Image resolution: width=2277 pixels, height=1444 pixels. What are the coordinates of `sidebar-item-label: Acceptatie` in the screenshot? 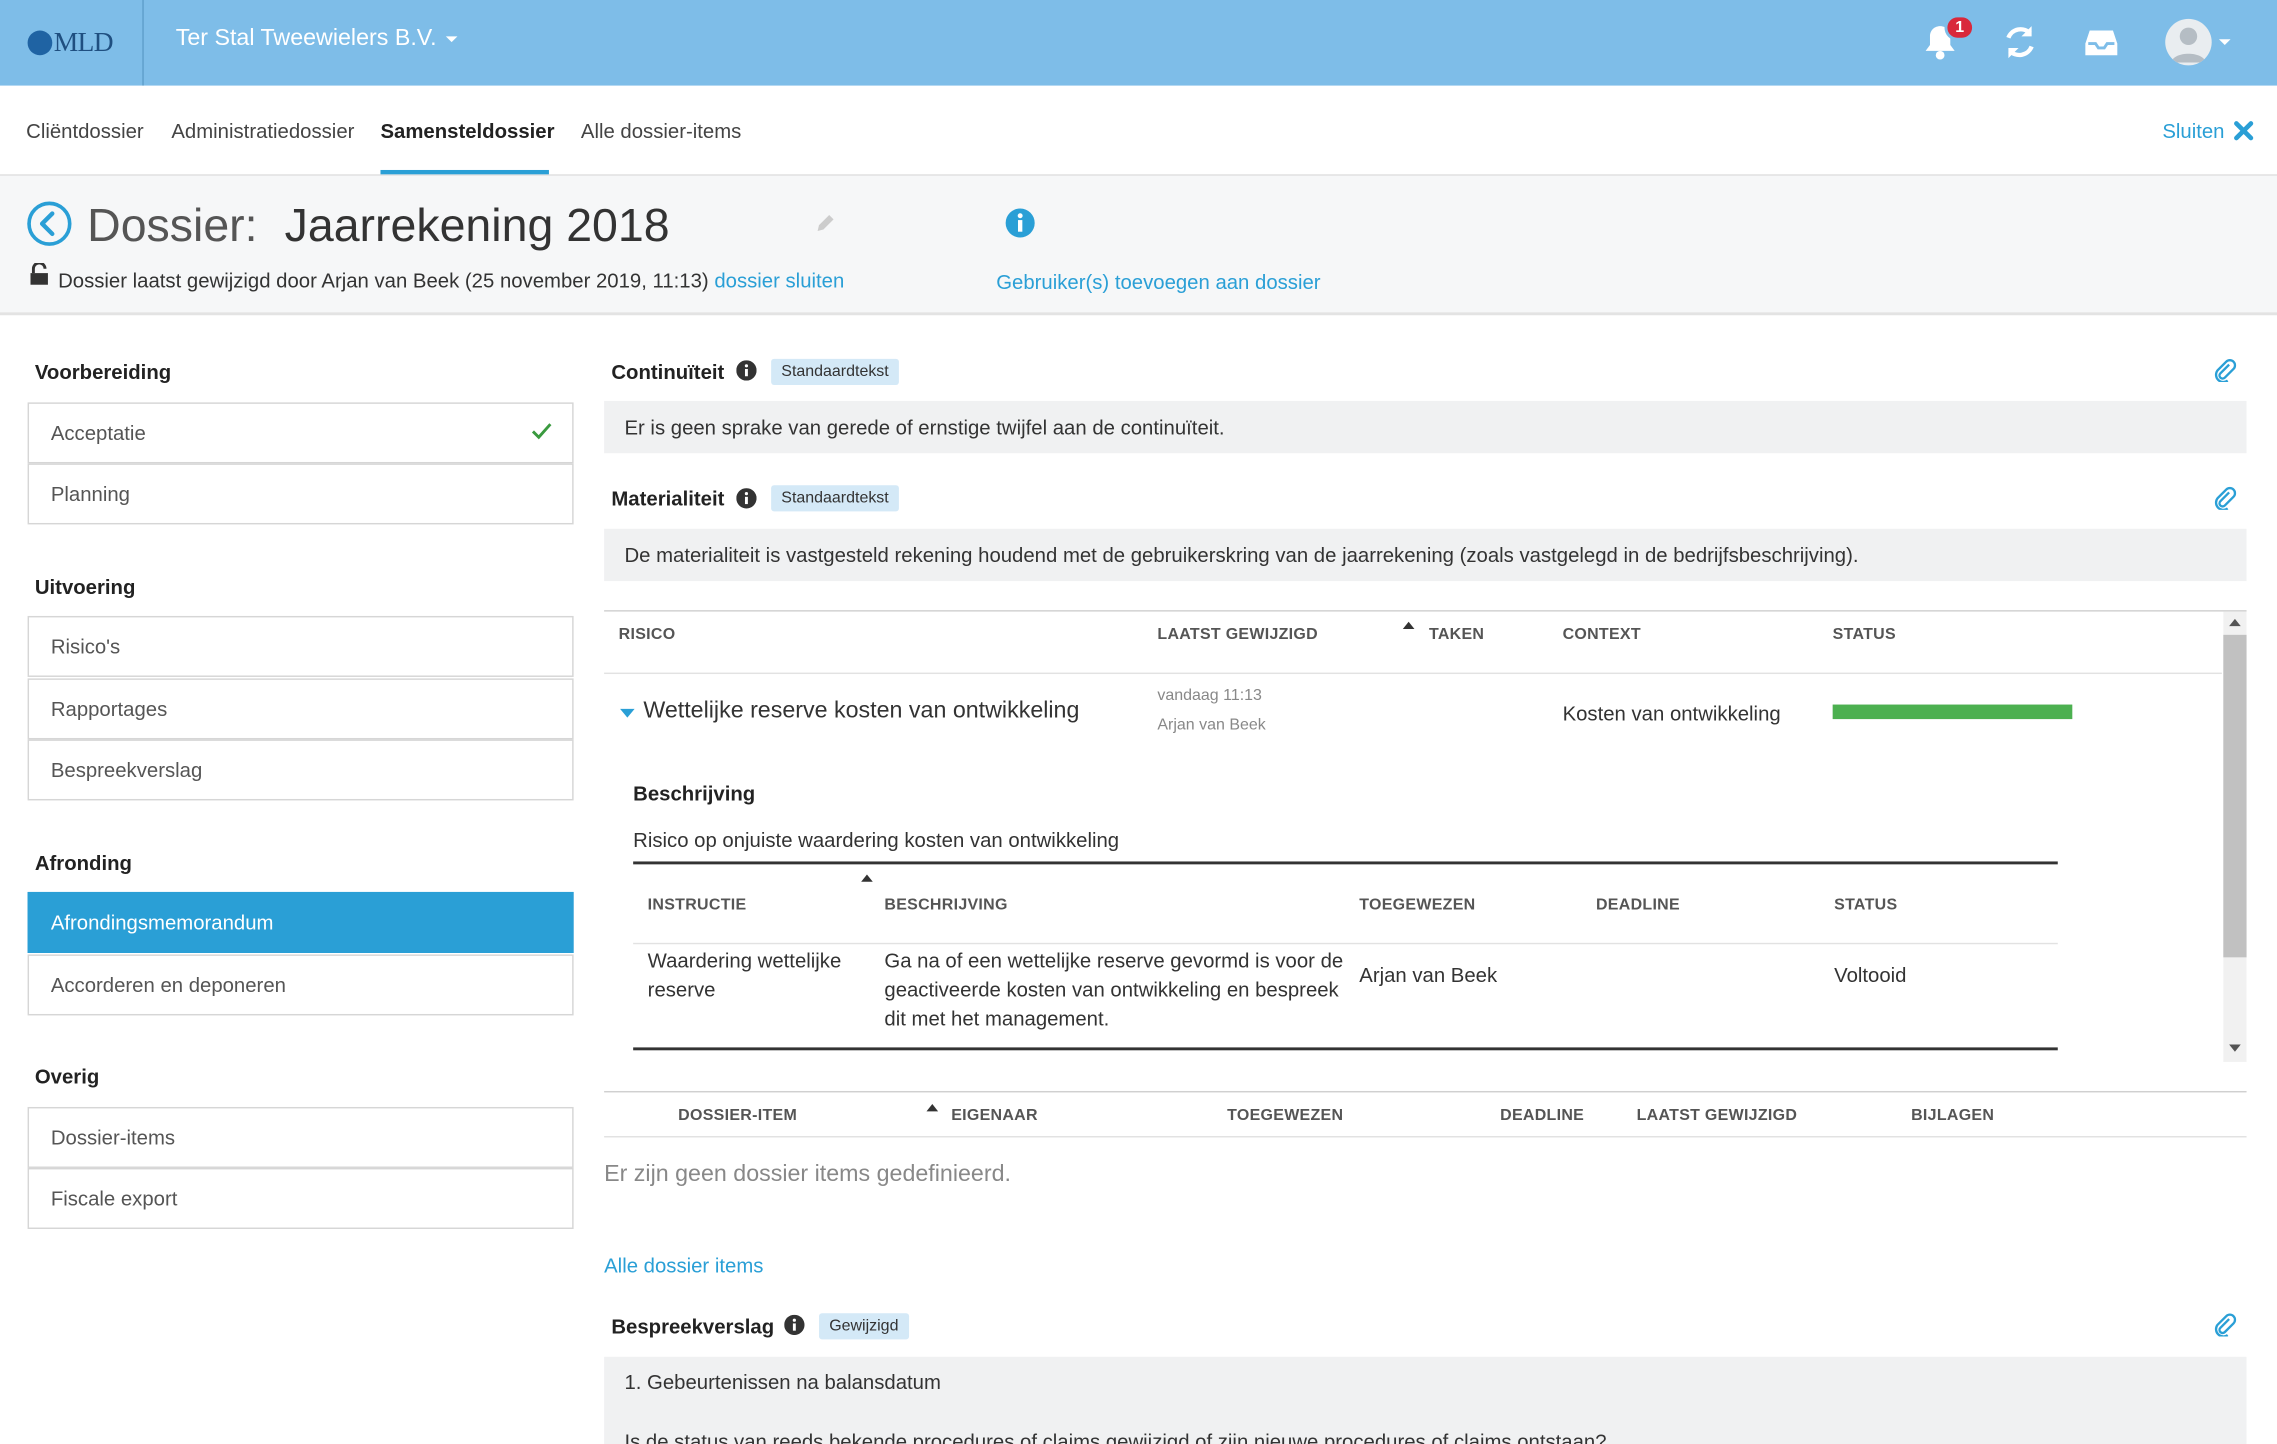 It's located at (98, 433).